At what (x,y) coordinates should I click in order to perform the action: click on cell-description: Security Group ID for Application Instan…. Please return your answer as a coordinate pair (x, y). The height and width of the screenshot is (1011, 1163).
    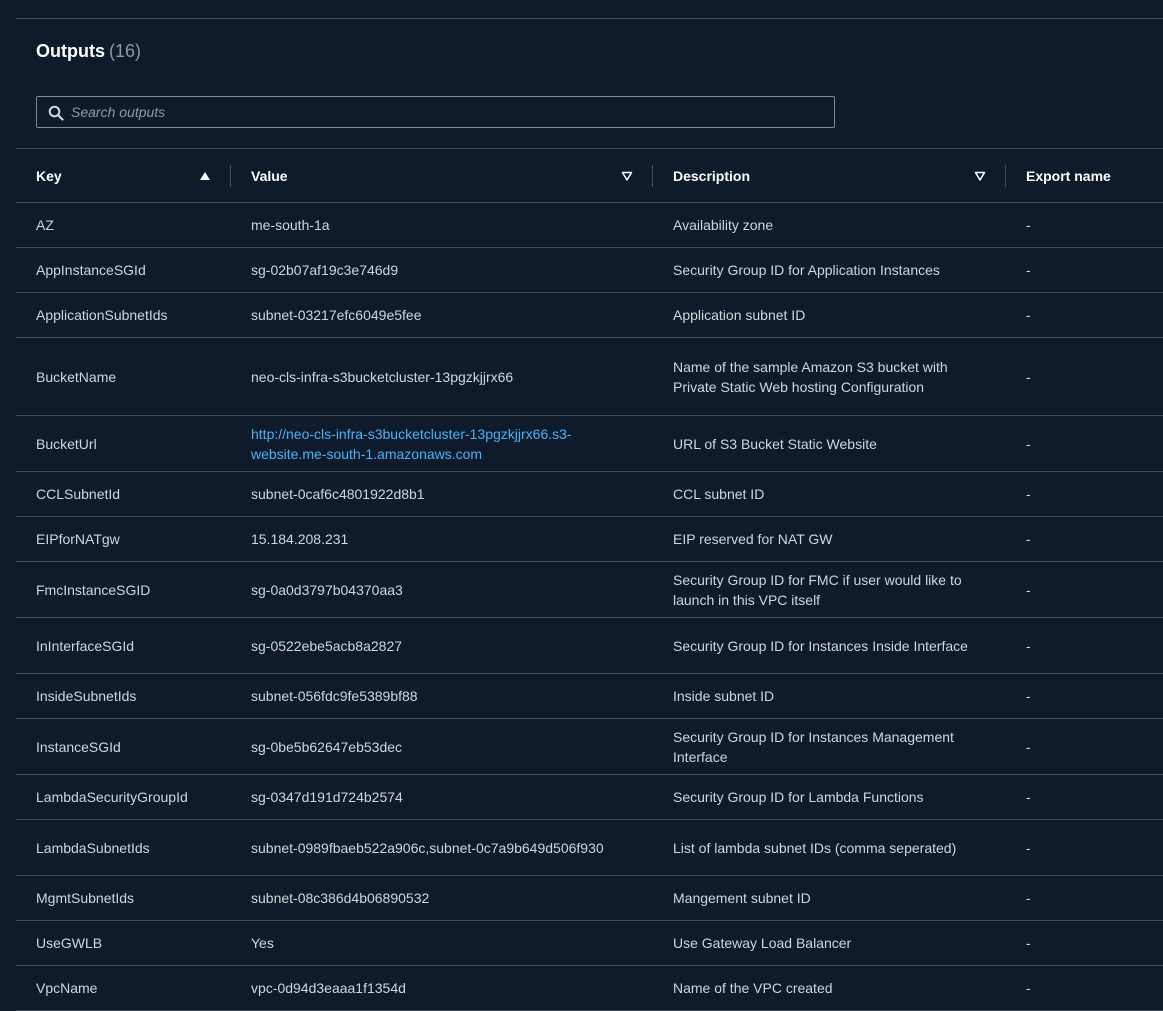
    Looking at the image, I should click on (829, 270).